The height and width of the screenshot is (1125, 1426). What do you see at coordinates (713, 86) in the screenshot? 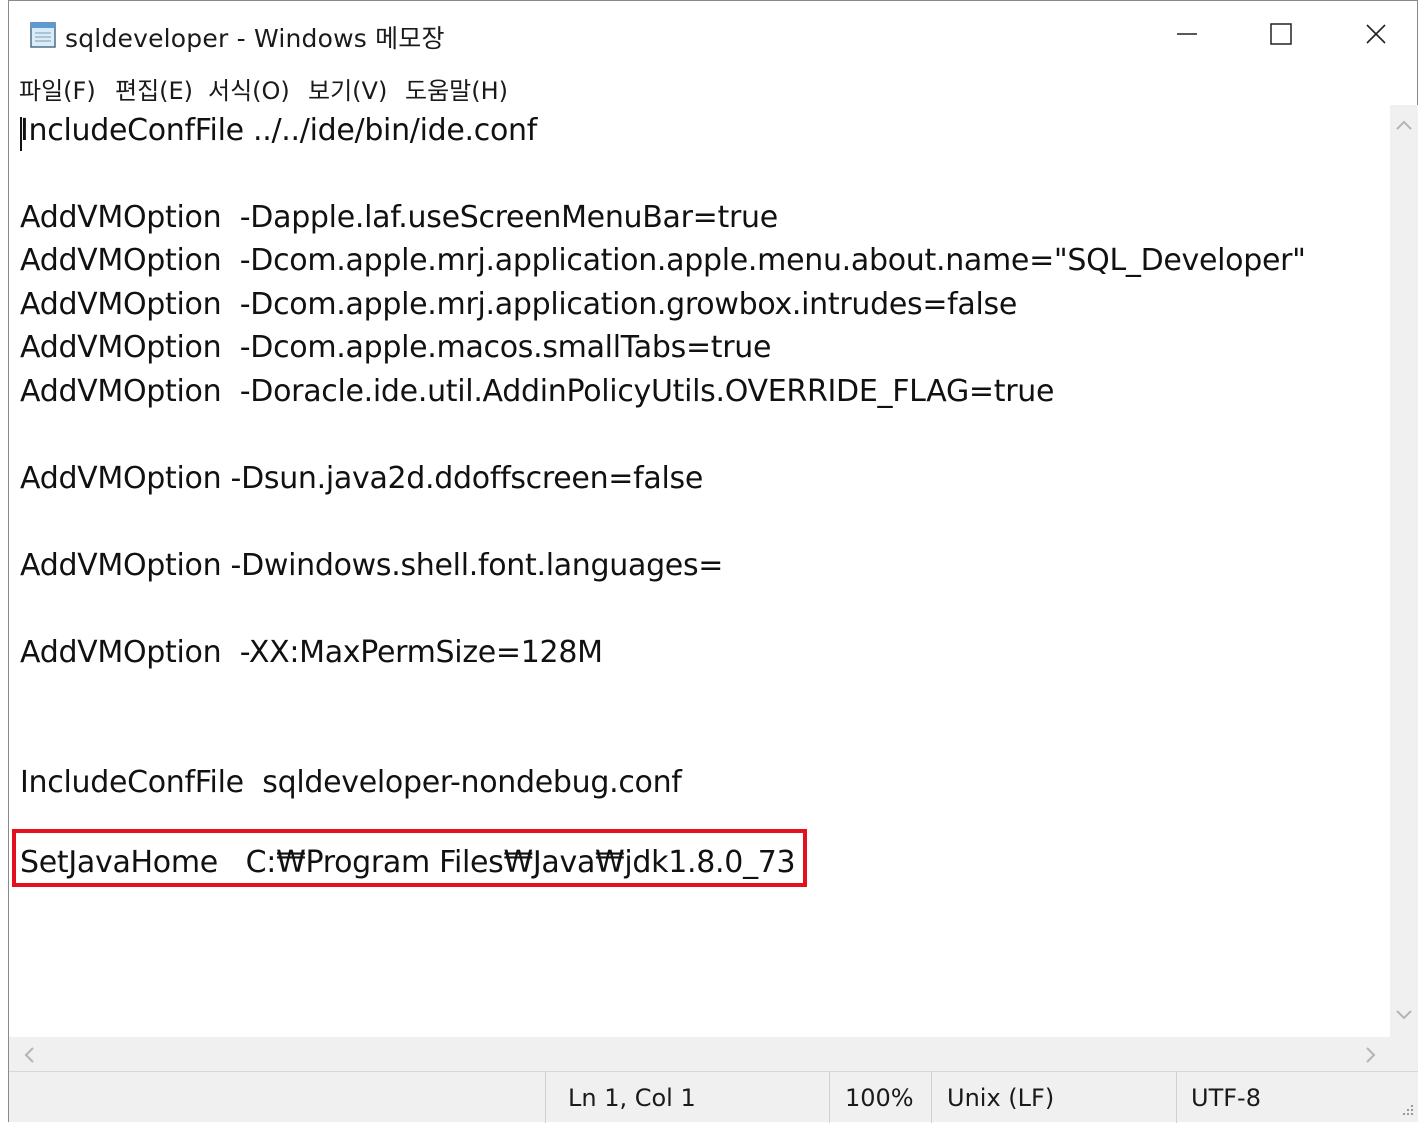
I see `menu-bar: 파일(F) 편집(E) 서식(O) 보기(V) 도움말(H)` at bounding box center [713, 86].